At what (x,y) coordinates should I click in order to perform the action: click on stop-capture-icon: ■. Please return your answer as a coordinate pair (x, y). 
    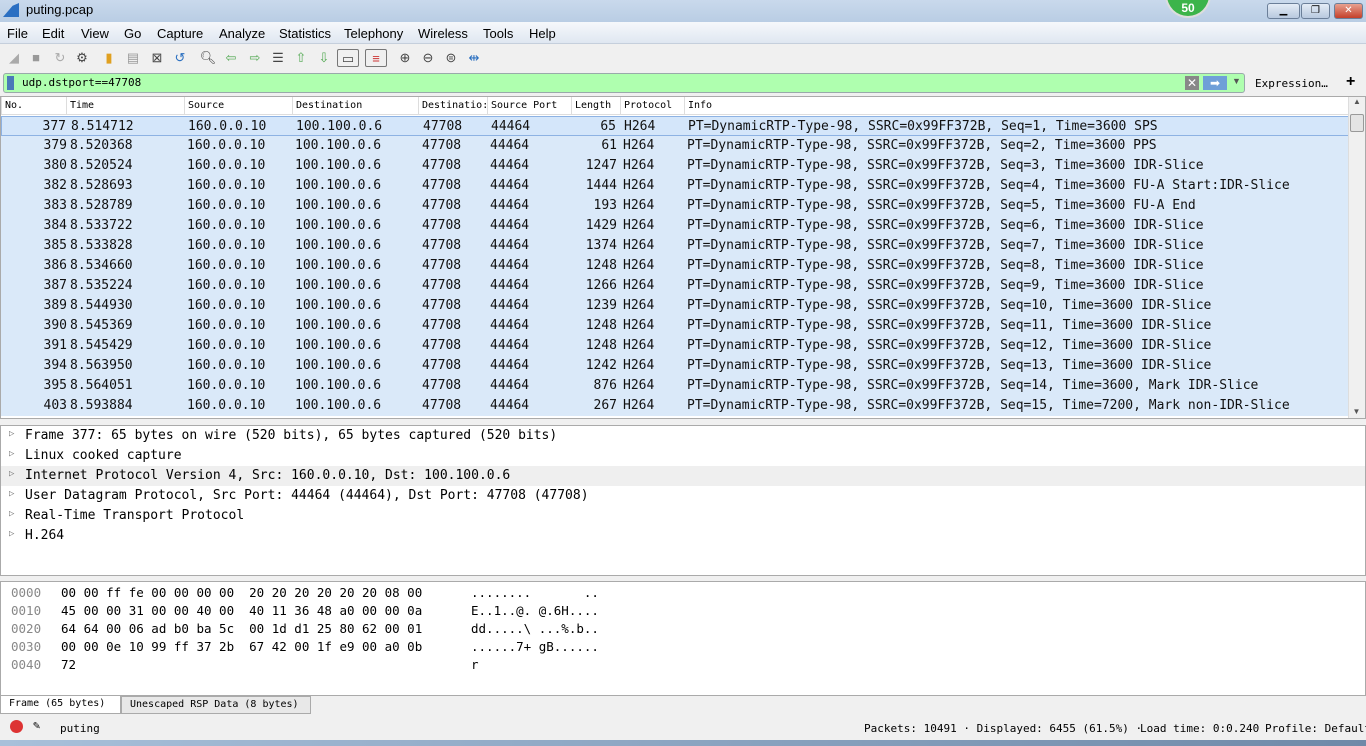
    Looking at the image, I should click on (36, 58).